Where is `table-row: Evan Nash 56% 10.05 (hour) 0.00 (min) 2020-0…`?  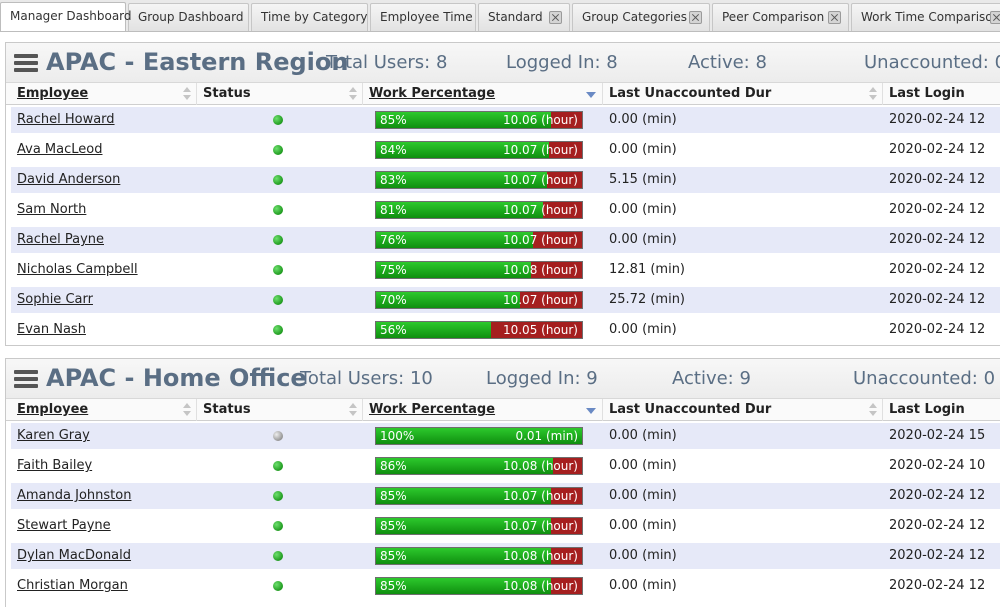
table-row: Evan Nash 56% 10.05 (hour) 0.00 (min) 2020-0… is located at coordinates (503, 330).